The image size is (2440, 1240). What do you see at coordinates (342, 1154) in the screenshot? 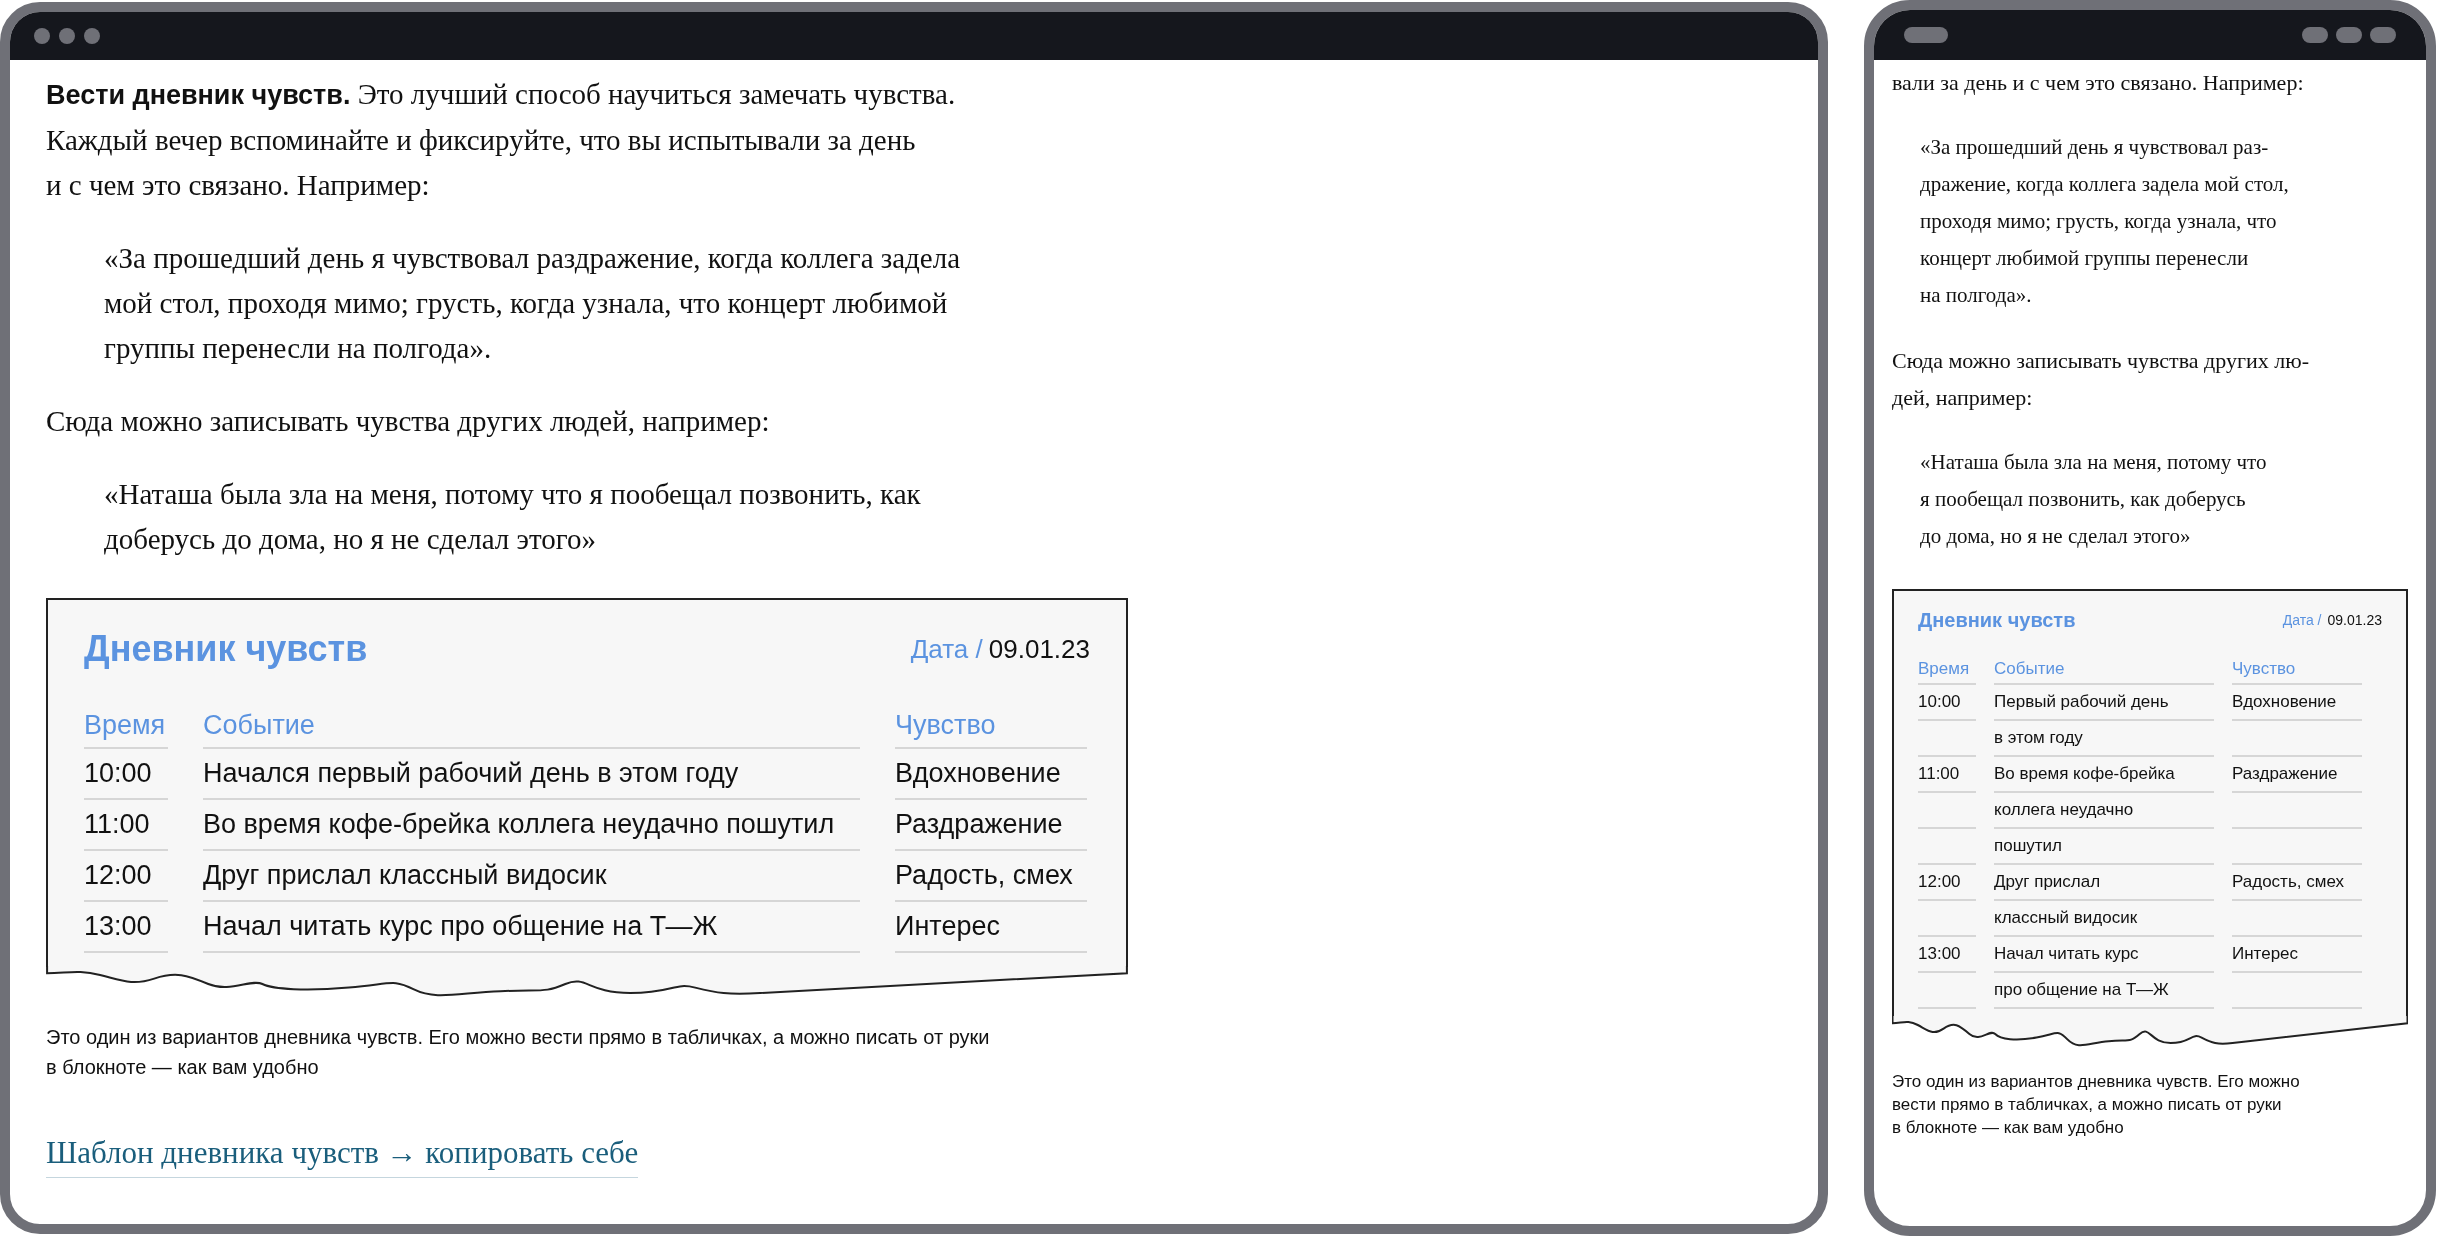
I see `template-link: Шаблон дневника чувств → копировать себе` at bounding box center [342, 1154].